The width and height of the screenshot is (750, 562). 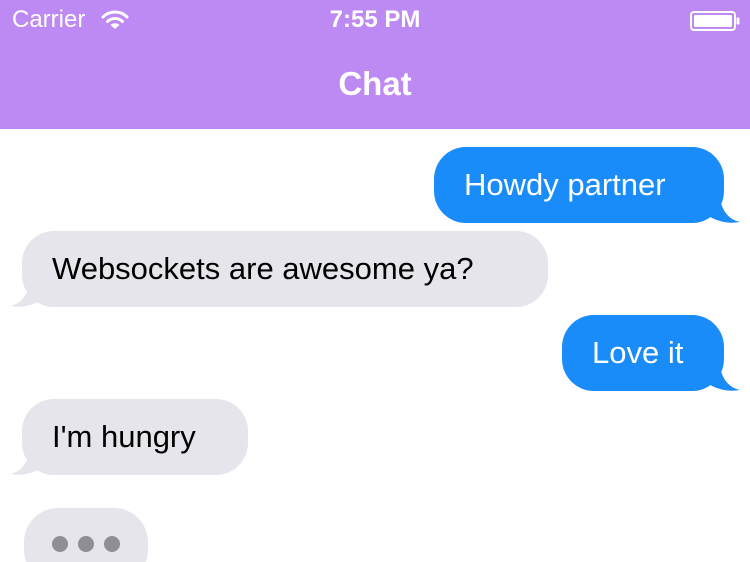 I want to click on message-bubble-incoming: Websockets are awesome ya?, so click(x=285, y=269).